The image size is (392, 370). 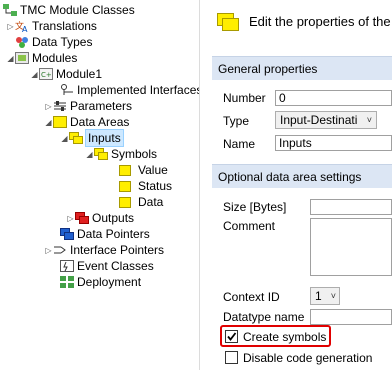 I want to click on svg-text: C+, so click(x=46, y=75).